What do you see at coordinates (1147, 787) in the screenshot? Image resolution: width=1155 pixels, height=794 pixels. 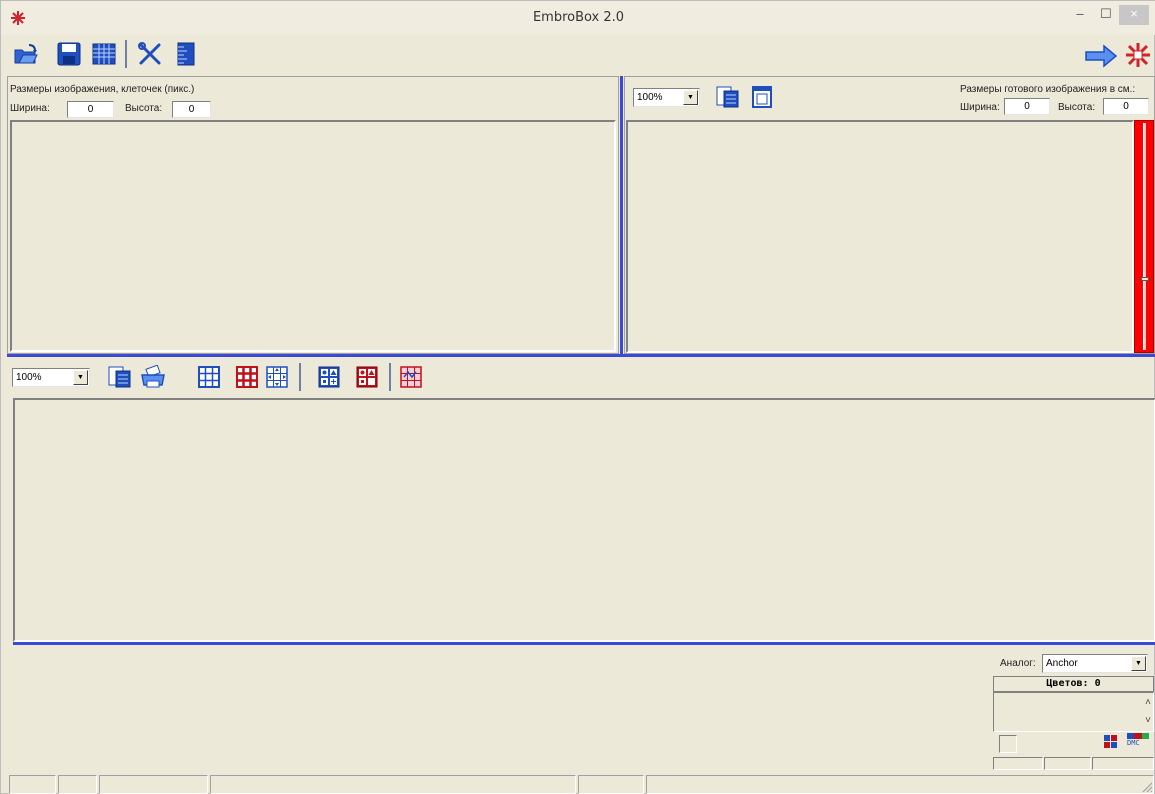 I see `resize-grip-icon` at bounding box center [1147, 787].